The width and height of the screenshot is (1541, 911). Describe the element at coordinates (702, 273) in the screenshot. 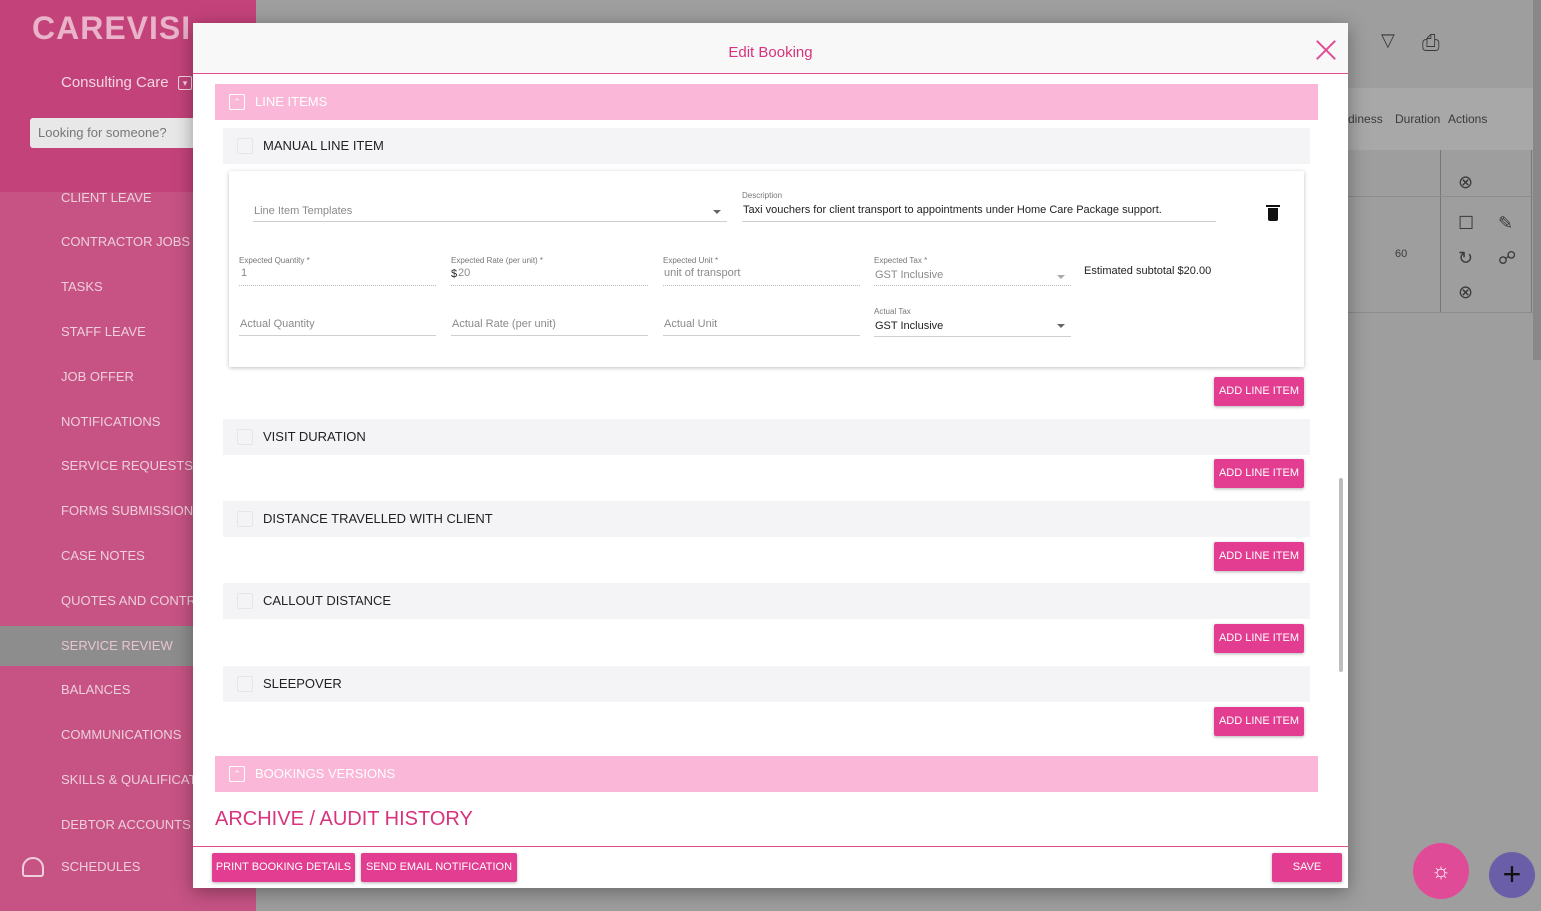

I see `expected-unit-value: unit of transport` at that location.